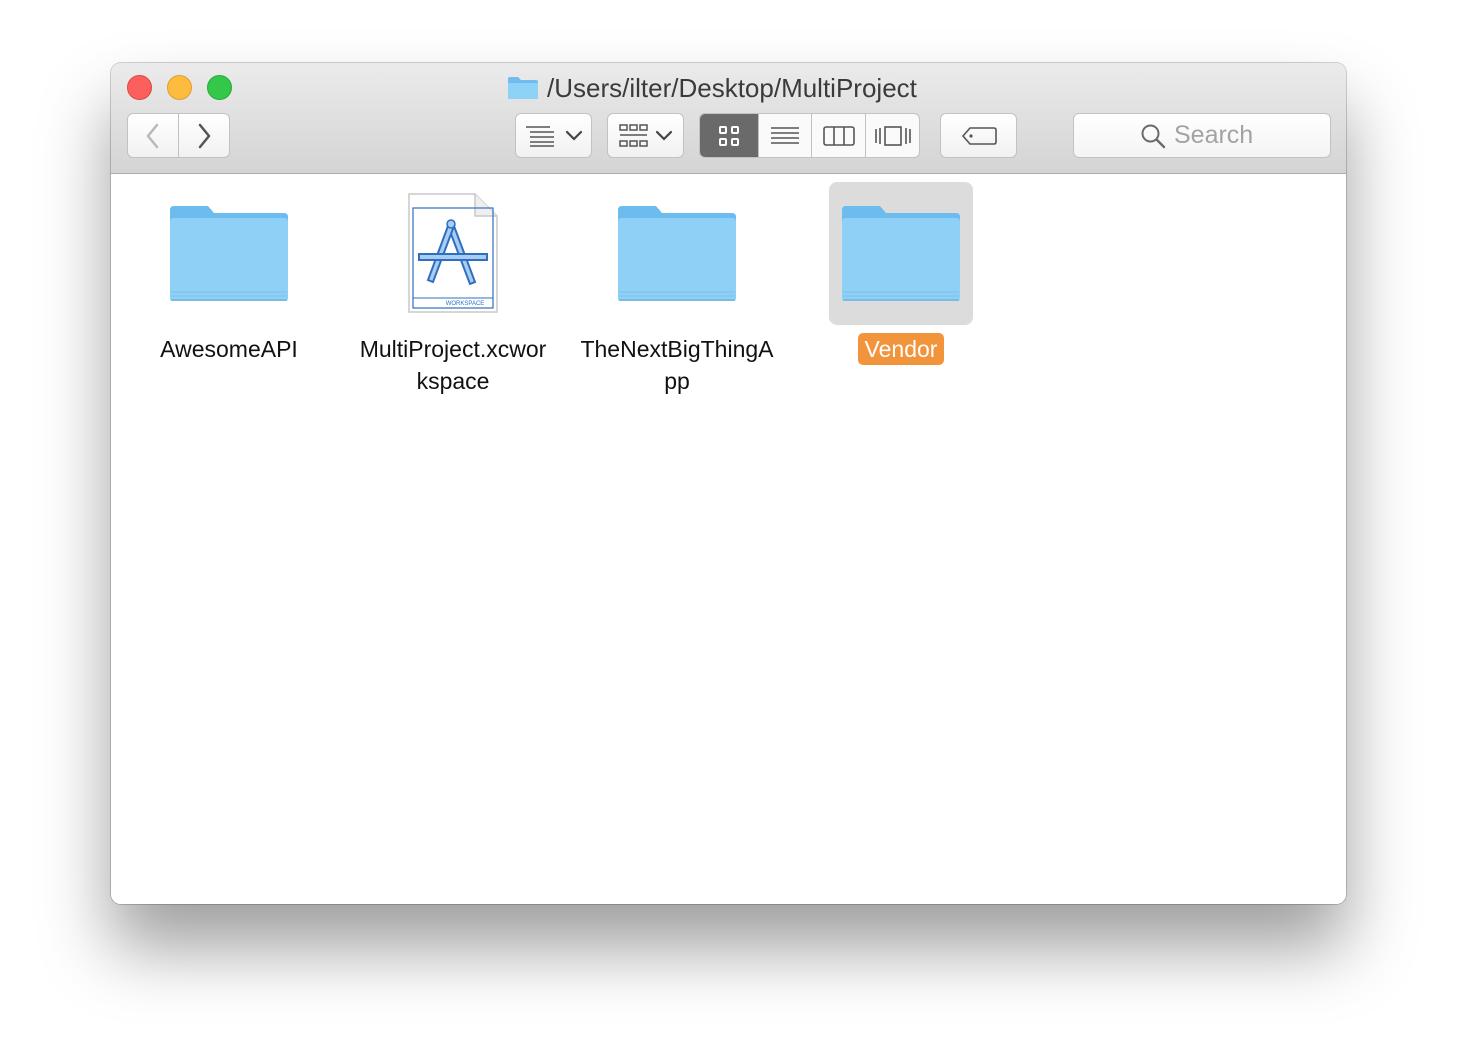  Describe the element at coordinates (179, 87) in the screenshot. I see `minimize-button` at that location.